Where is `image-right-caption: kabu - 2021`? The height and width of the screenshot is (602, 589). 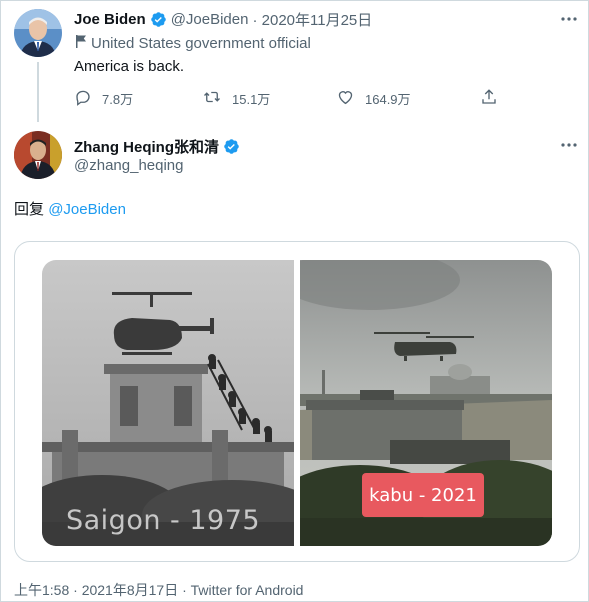
image-right-caption: kabu - 2021 is located at coordinates (423, 495).